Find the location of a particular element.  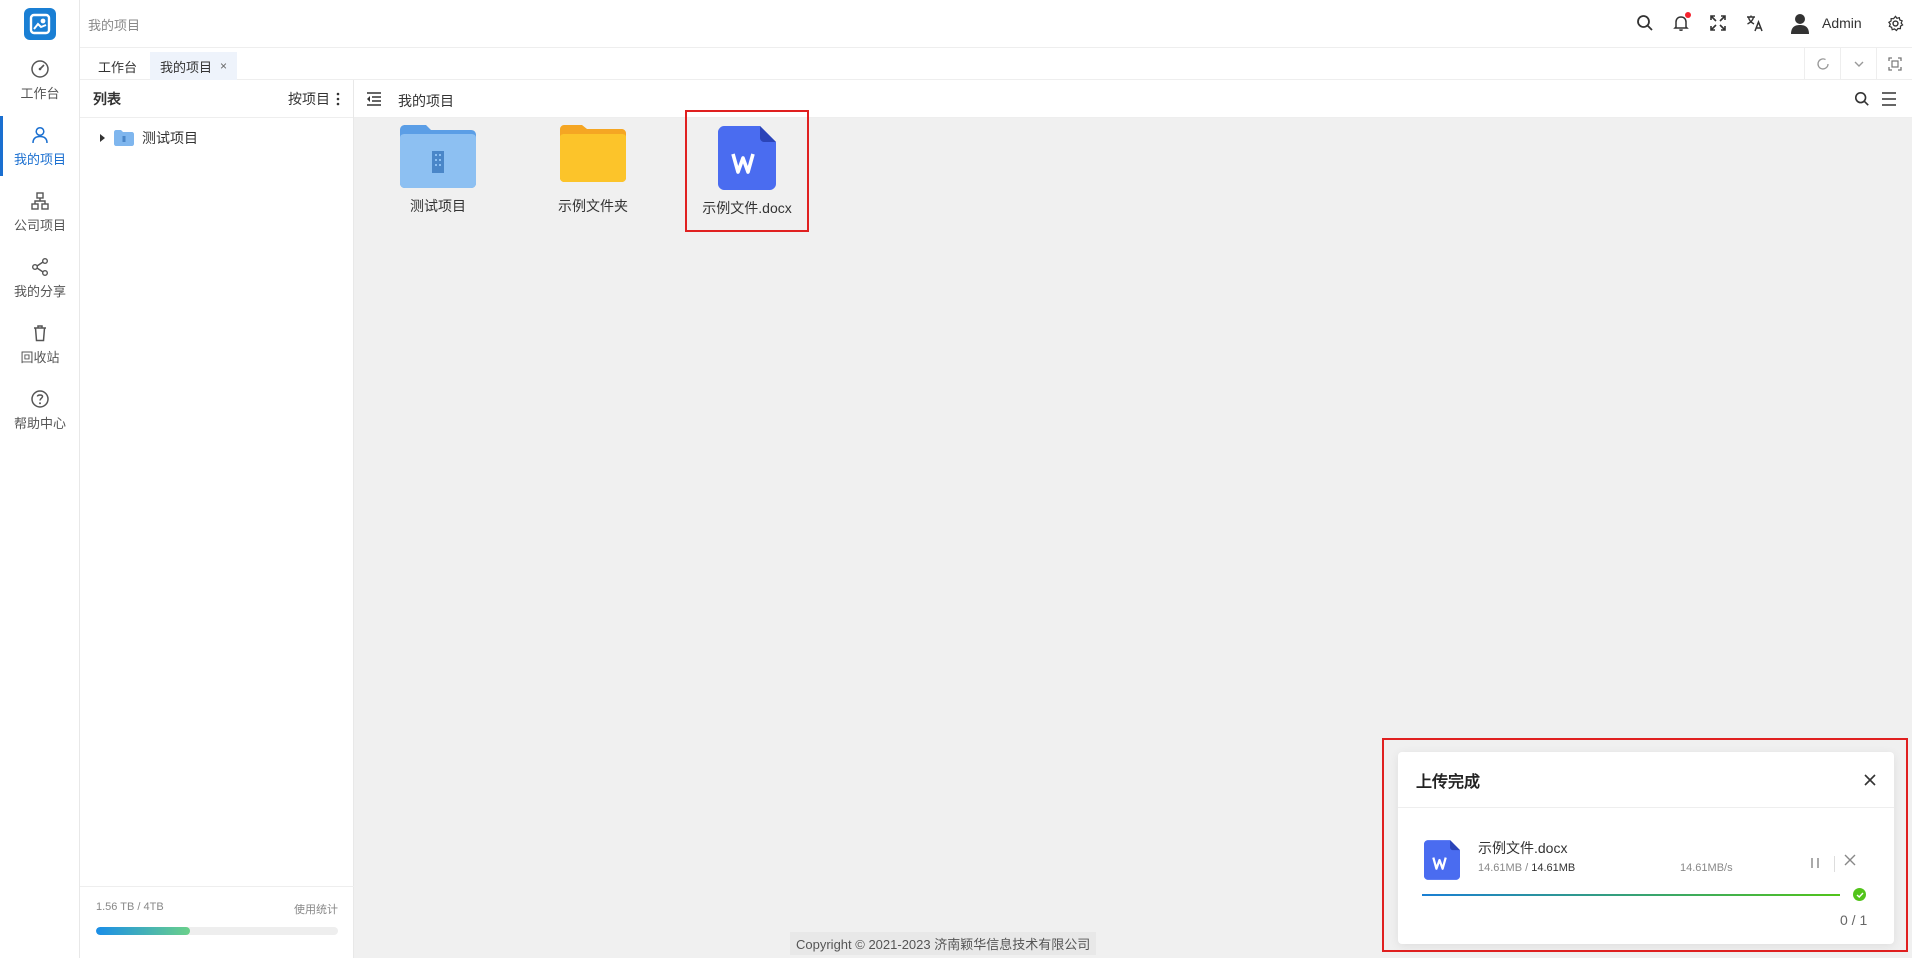

fullscreen-icon is located at coordinates (1718, 23).